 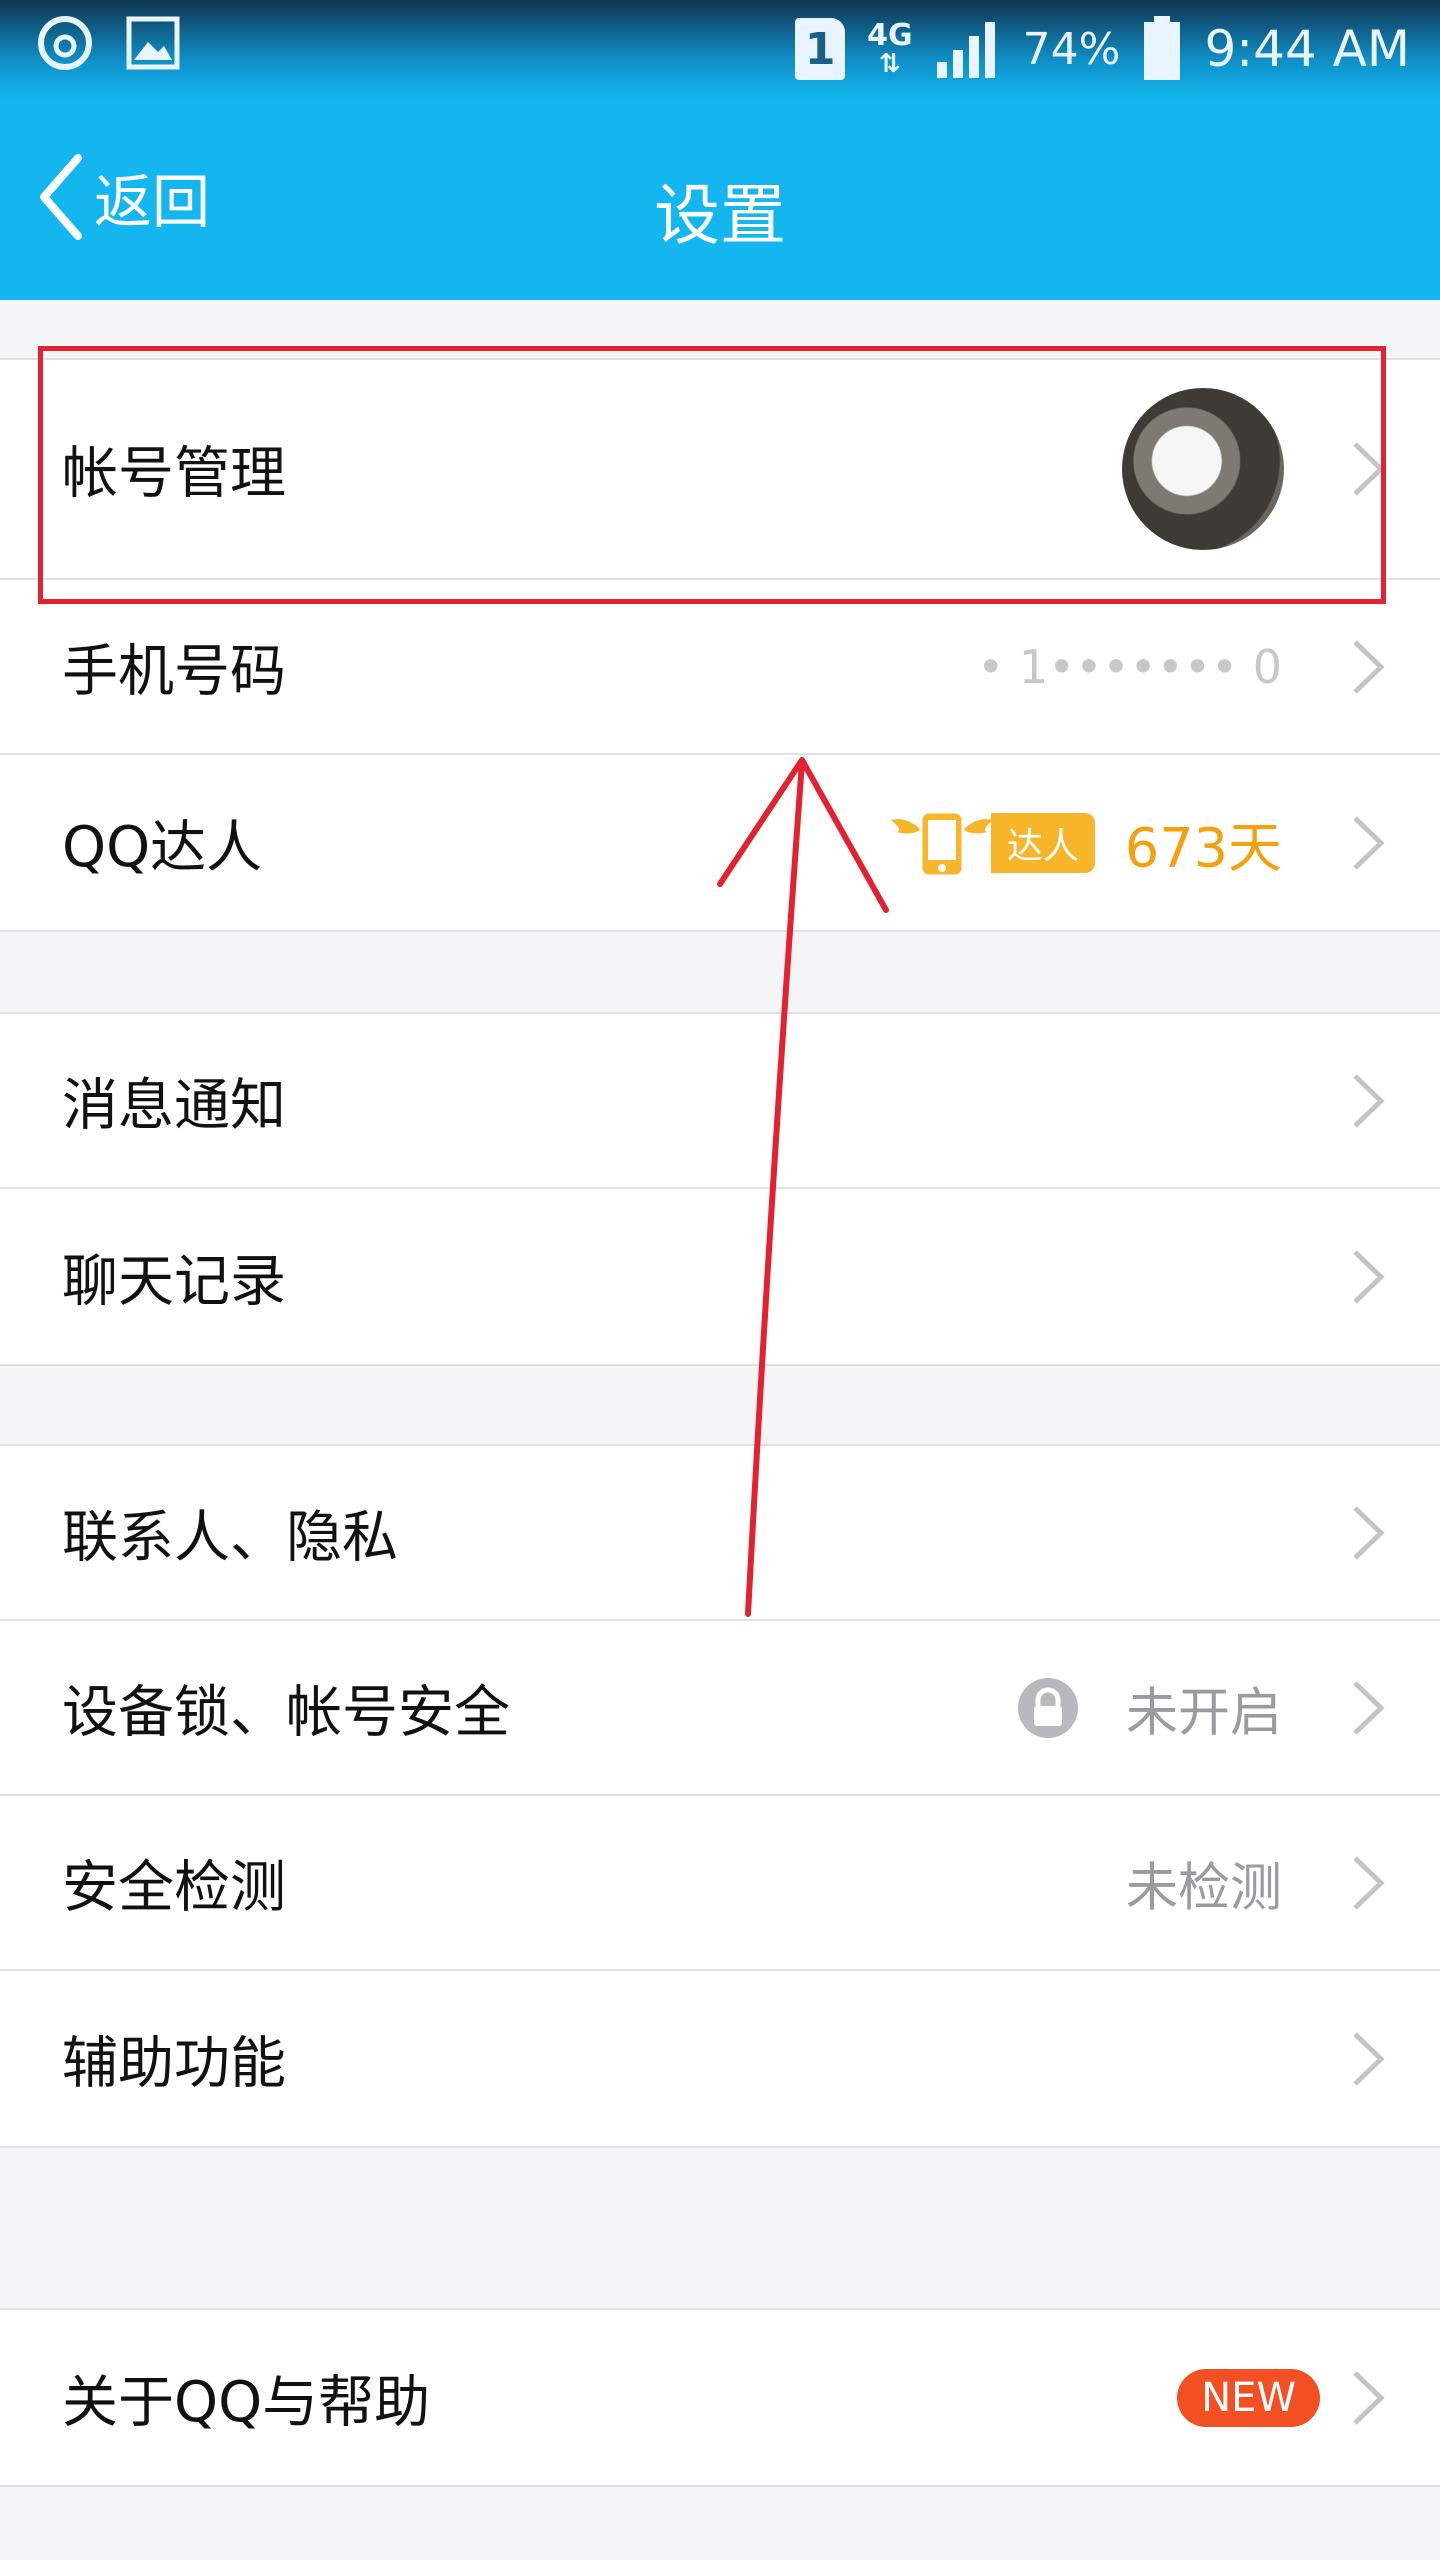 I want to click on row-label: 手机号码, so click(x=174, y=671).